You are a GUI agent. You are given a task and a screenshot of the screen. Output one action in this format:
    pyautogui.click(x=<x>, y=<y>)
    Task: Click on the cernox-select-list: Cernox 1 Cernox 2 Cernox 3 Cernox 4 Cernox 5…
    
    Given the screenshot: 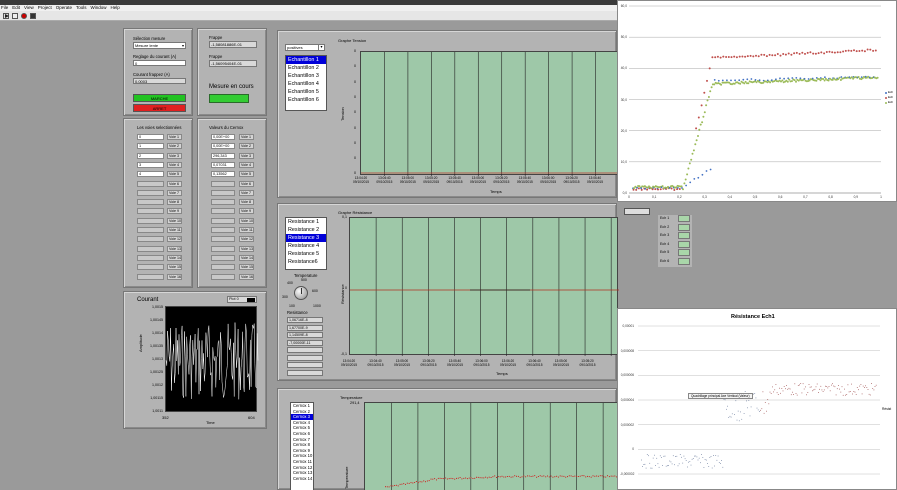 What is the action you would take?
    pyautogui.click(x=302, y=446)
    